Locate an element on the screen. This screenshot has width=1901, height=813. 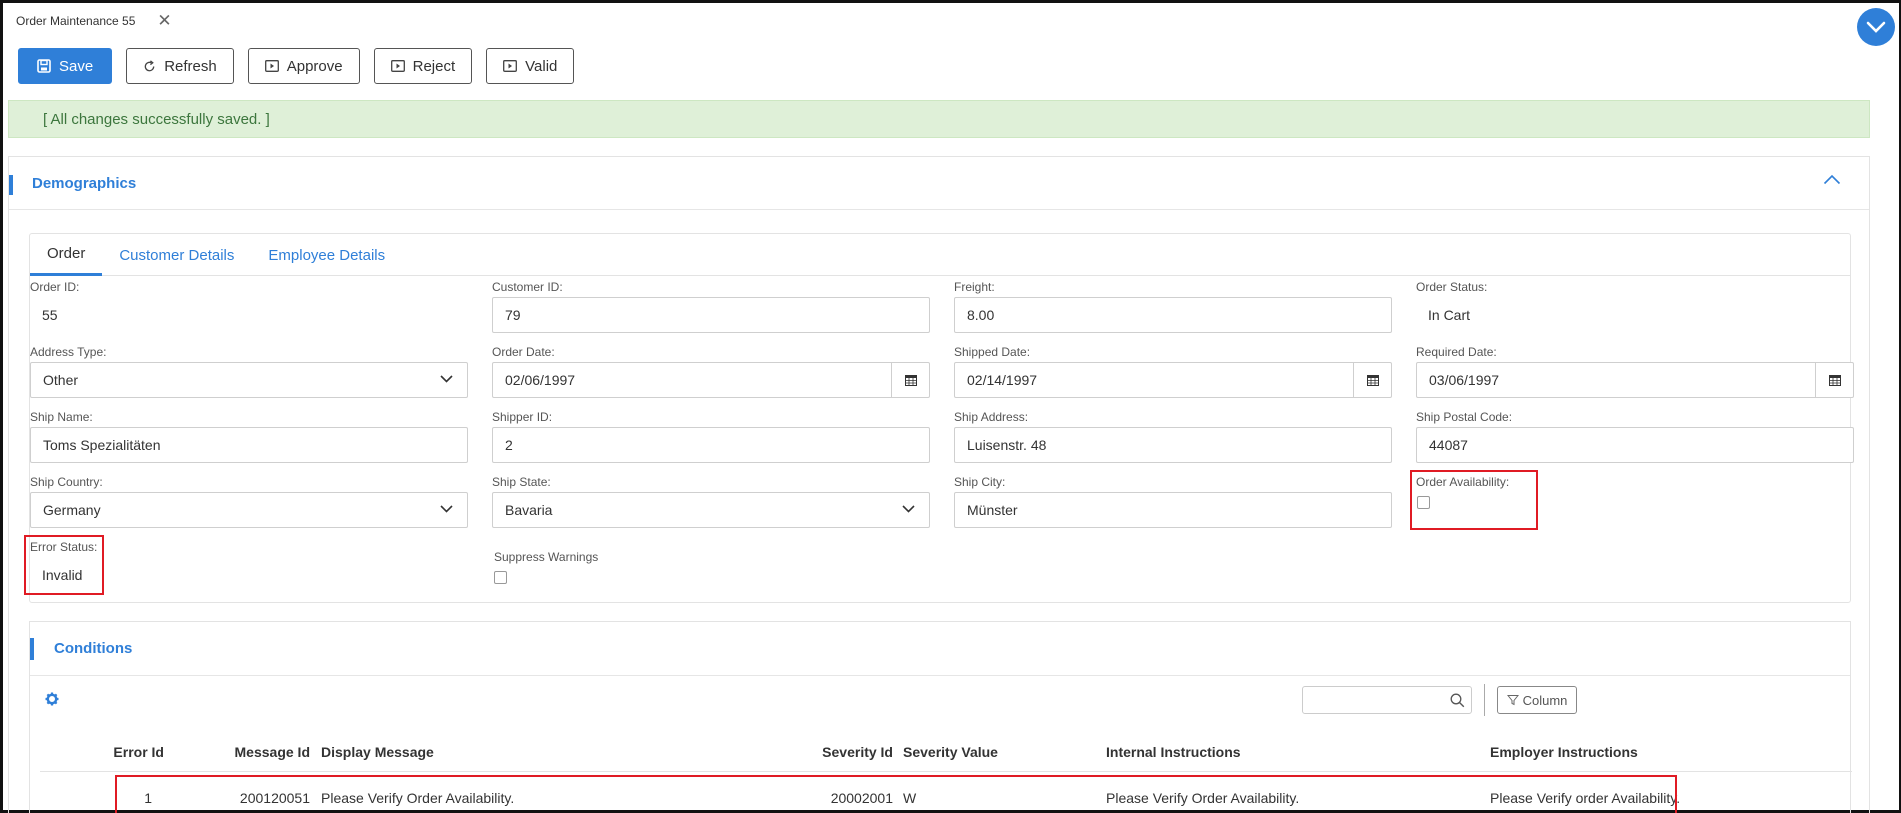
ship-country-label: Ship Country: is located at coordinates (66, 482).